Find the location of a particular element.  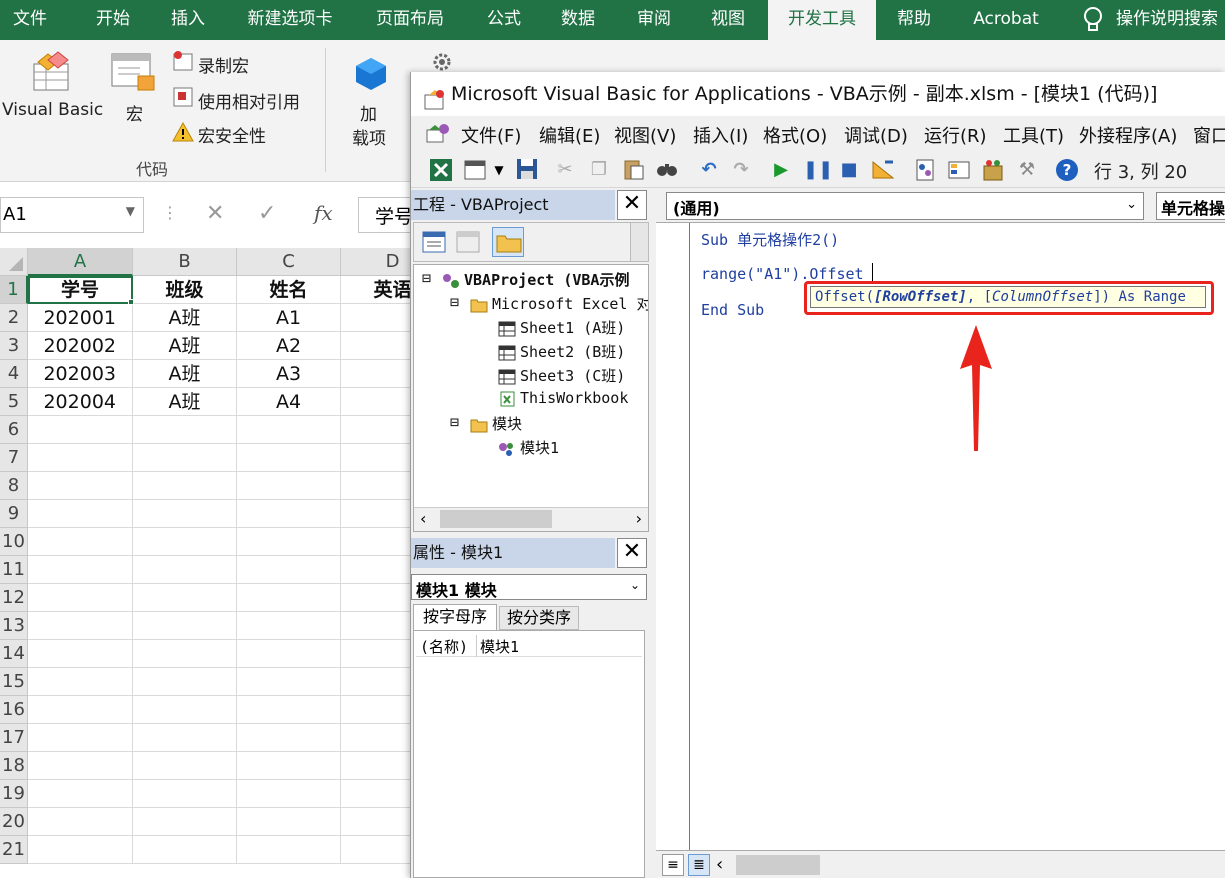

tree-item-module1: 模块1 is located at coordinates (528, 447).